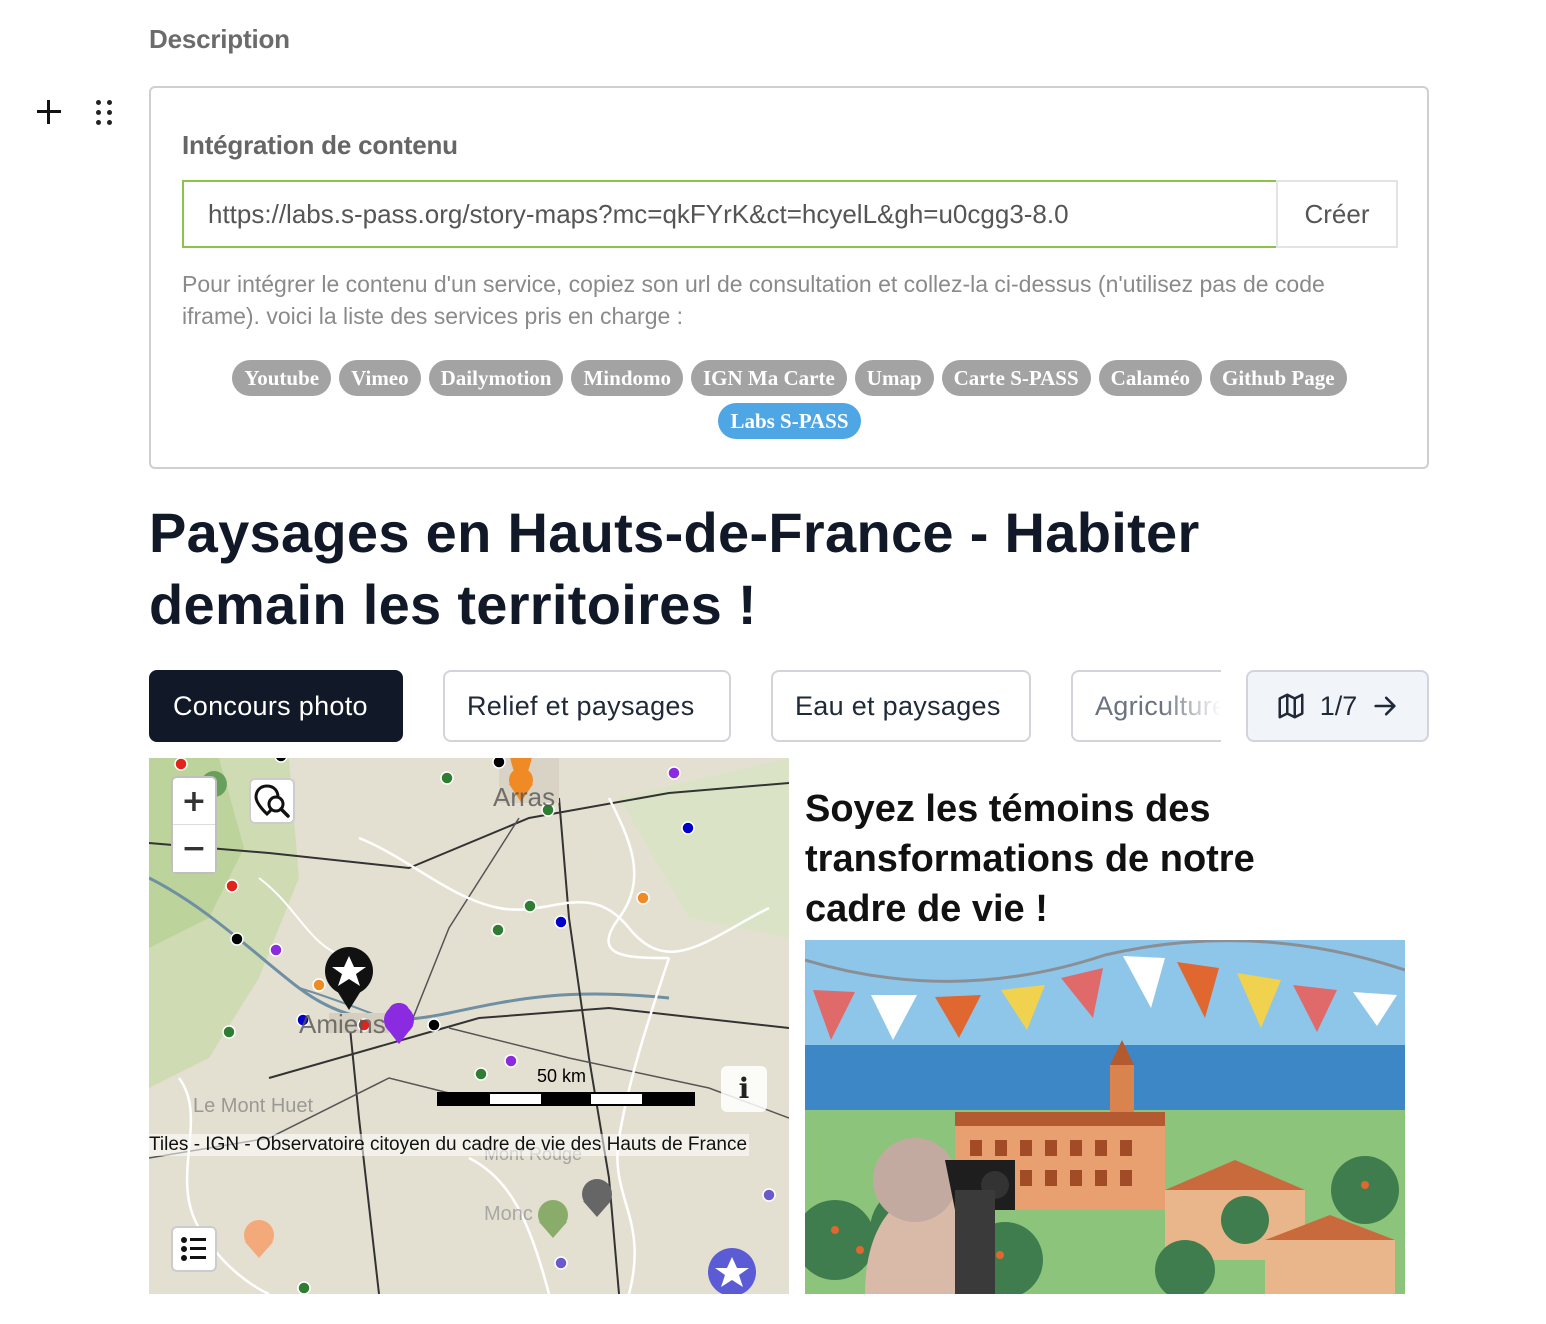 This screenshot has height=1324, width=1546. Describe the element at coordinates (194, 801) in the screenshot. I see `zoom-in-button: +` at that location.